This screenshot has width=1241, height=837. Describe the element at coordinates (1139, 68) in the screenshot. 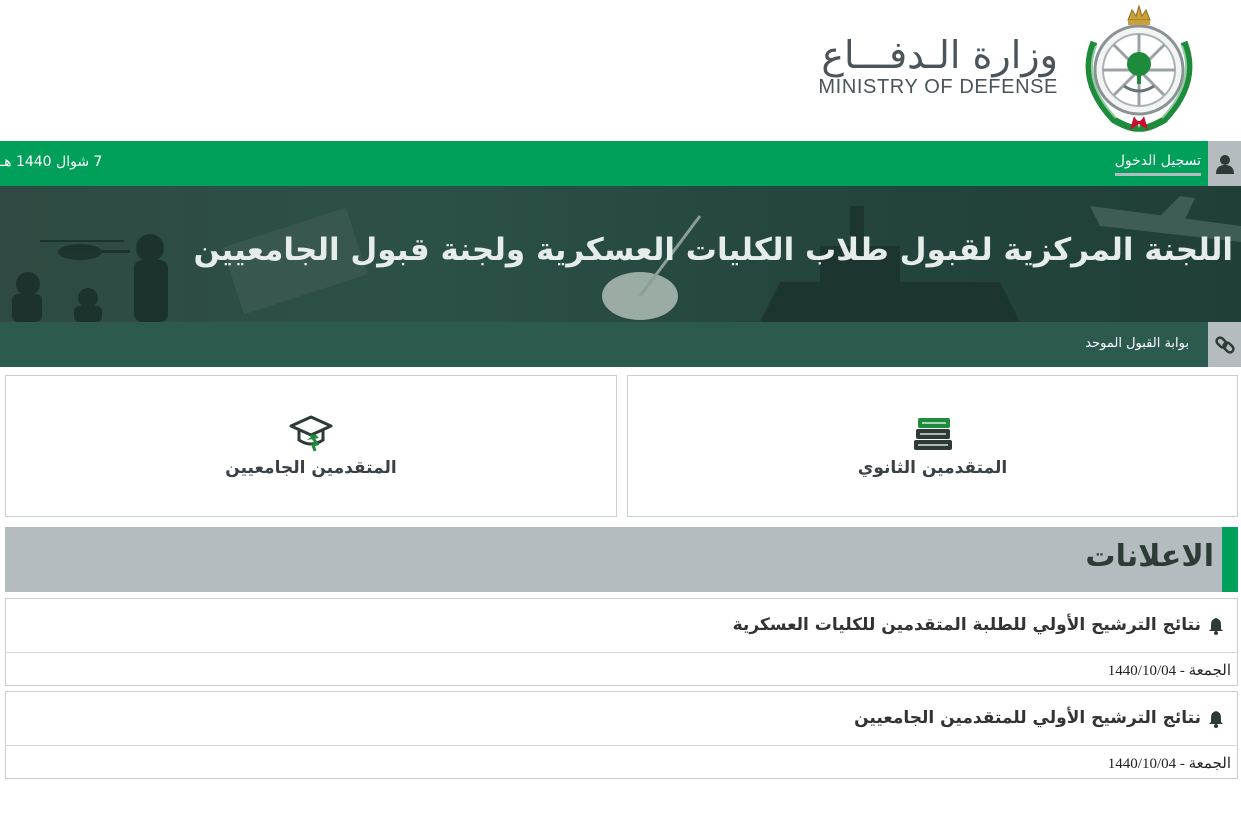

I see `ministry-emblem-icon` at that location.